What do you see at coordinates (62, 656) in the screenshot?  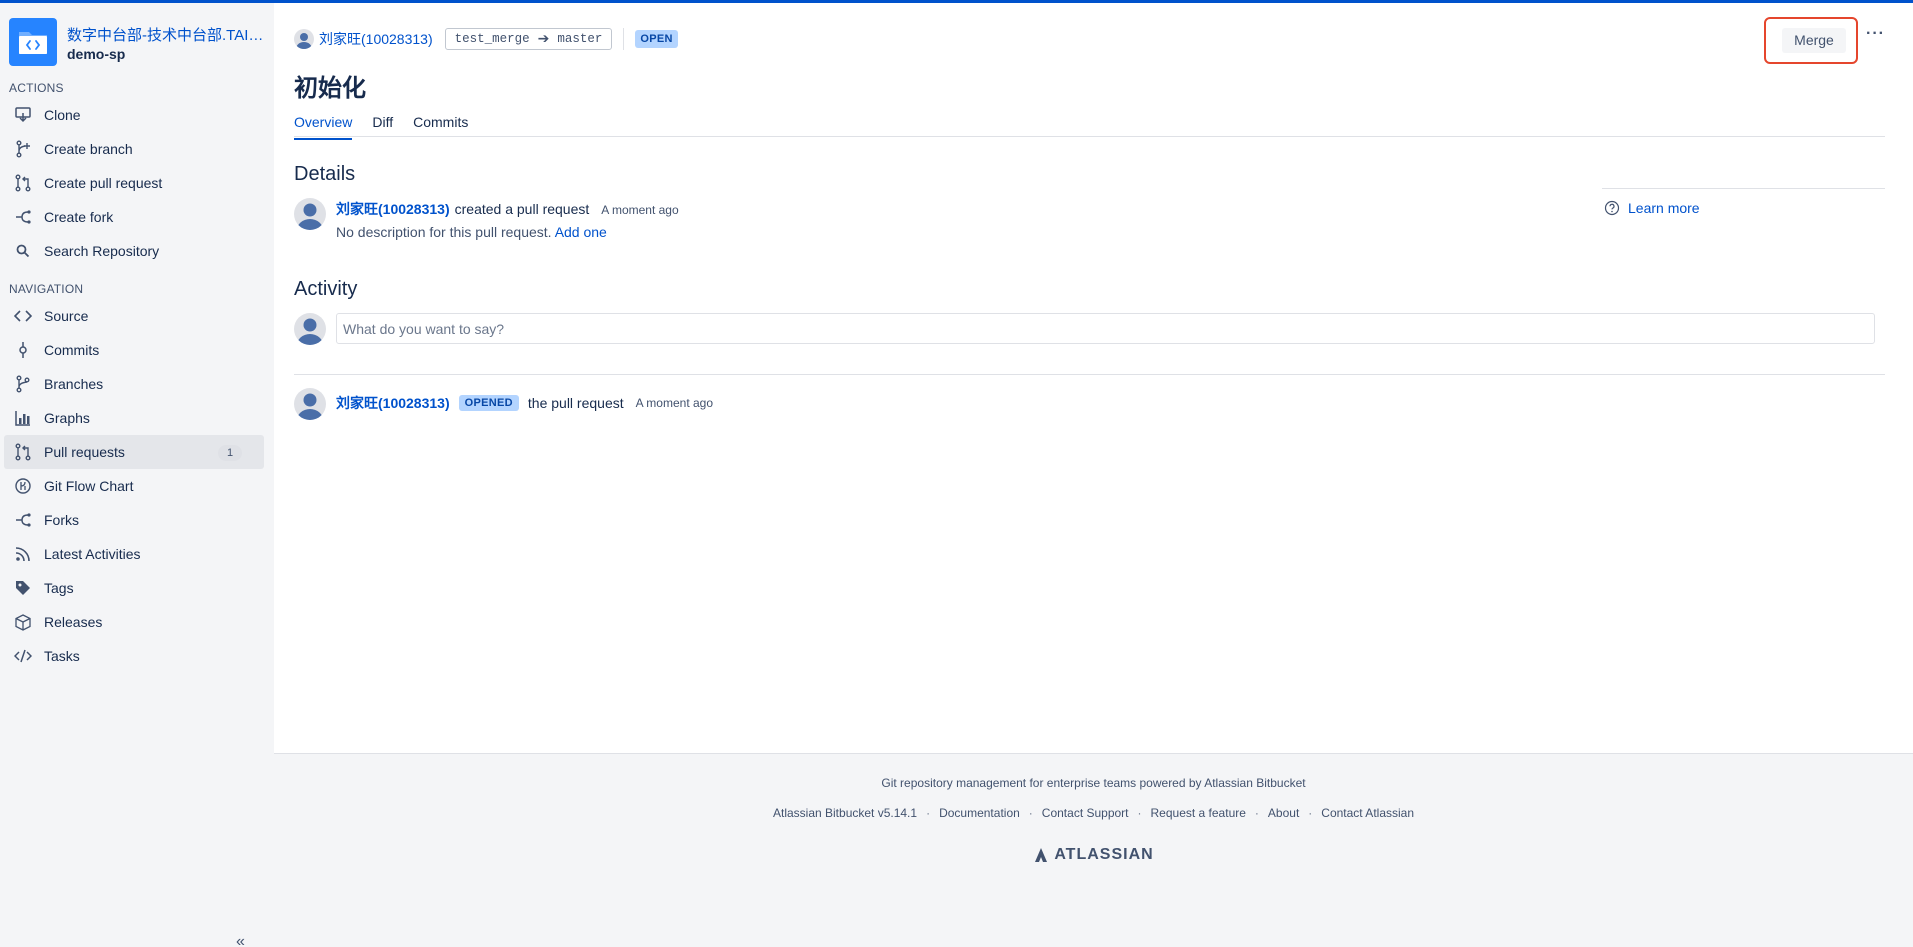 I see `sidebar-item-label: Tasks` at bounding box center [62, 656].